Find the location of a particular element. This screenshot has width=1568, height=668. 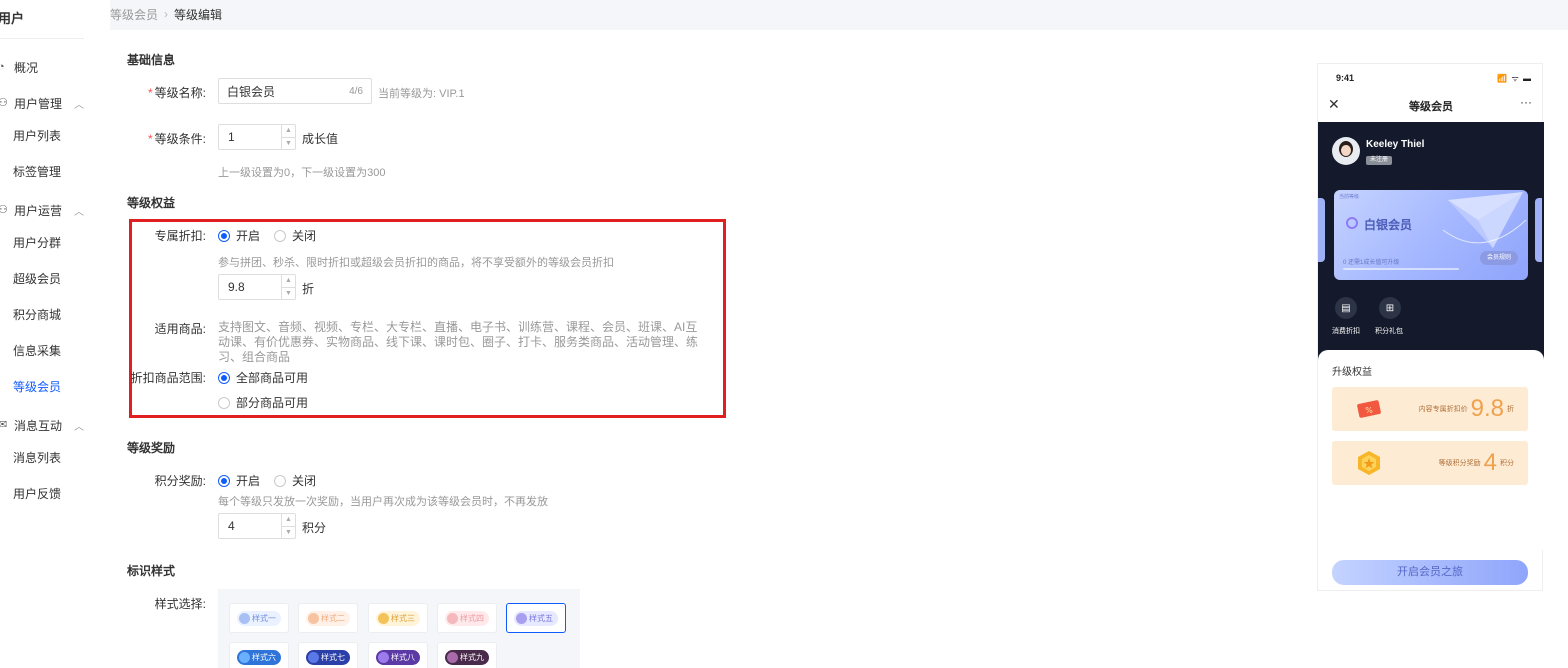

style-badge: 样式三 is located at coordinates (398, 618).